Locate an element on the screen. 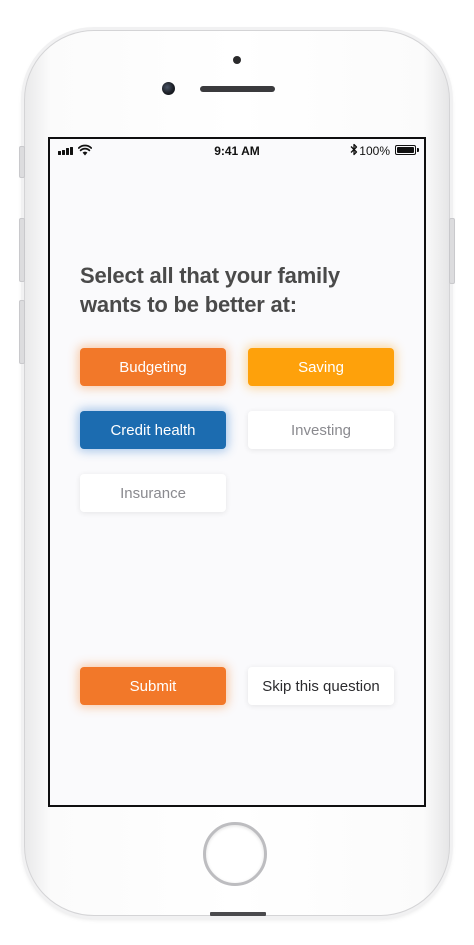 This screenshot has width=474, height=945. option-credit-health: Credit health is located at coordinates (153, 430).